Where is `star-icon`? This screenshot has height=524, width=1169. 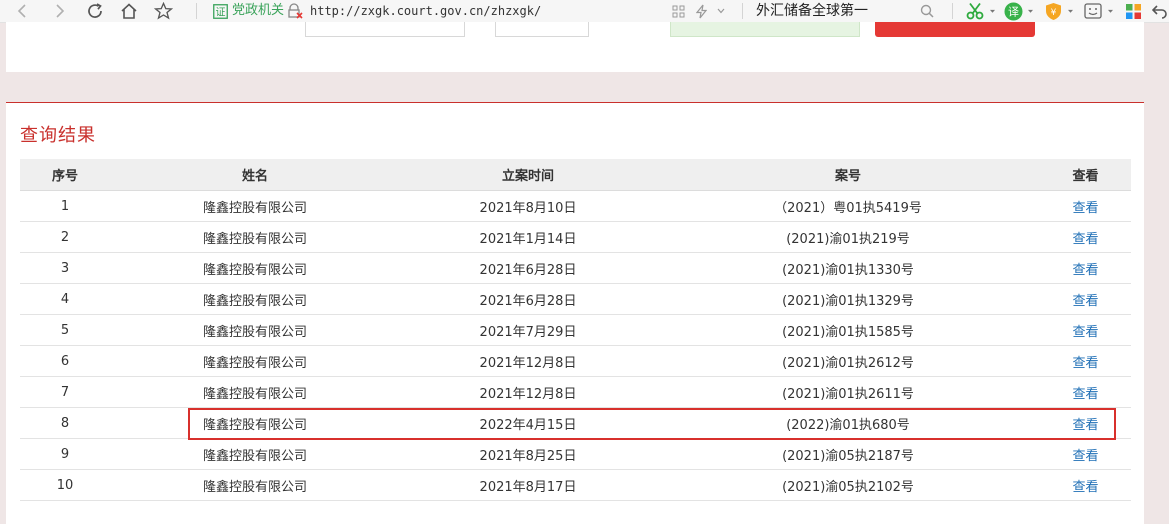
star-icon is located at coordinates (163, 11).